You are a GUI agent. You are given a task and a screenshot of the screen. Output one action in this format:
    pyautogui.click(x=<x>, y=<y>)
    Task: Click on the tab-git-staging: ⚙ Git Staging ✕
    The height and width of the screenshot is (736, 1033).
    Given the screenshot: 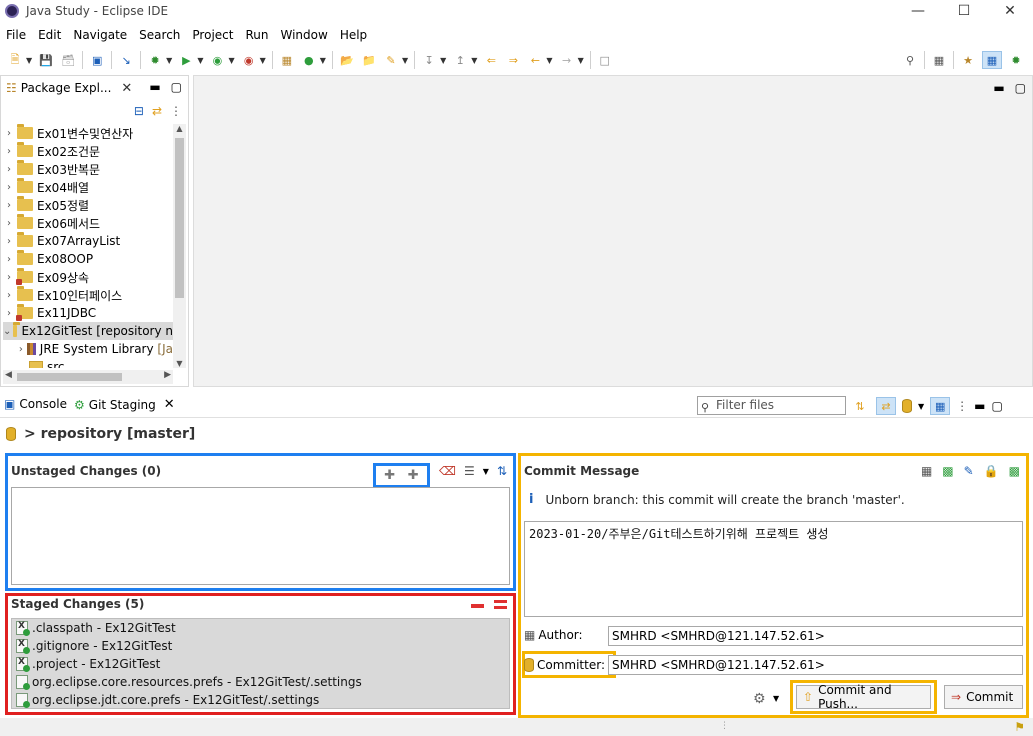 What is the action you would take?
    pyautogui.click(x=124, y=404)
    